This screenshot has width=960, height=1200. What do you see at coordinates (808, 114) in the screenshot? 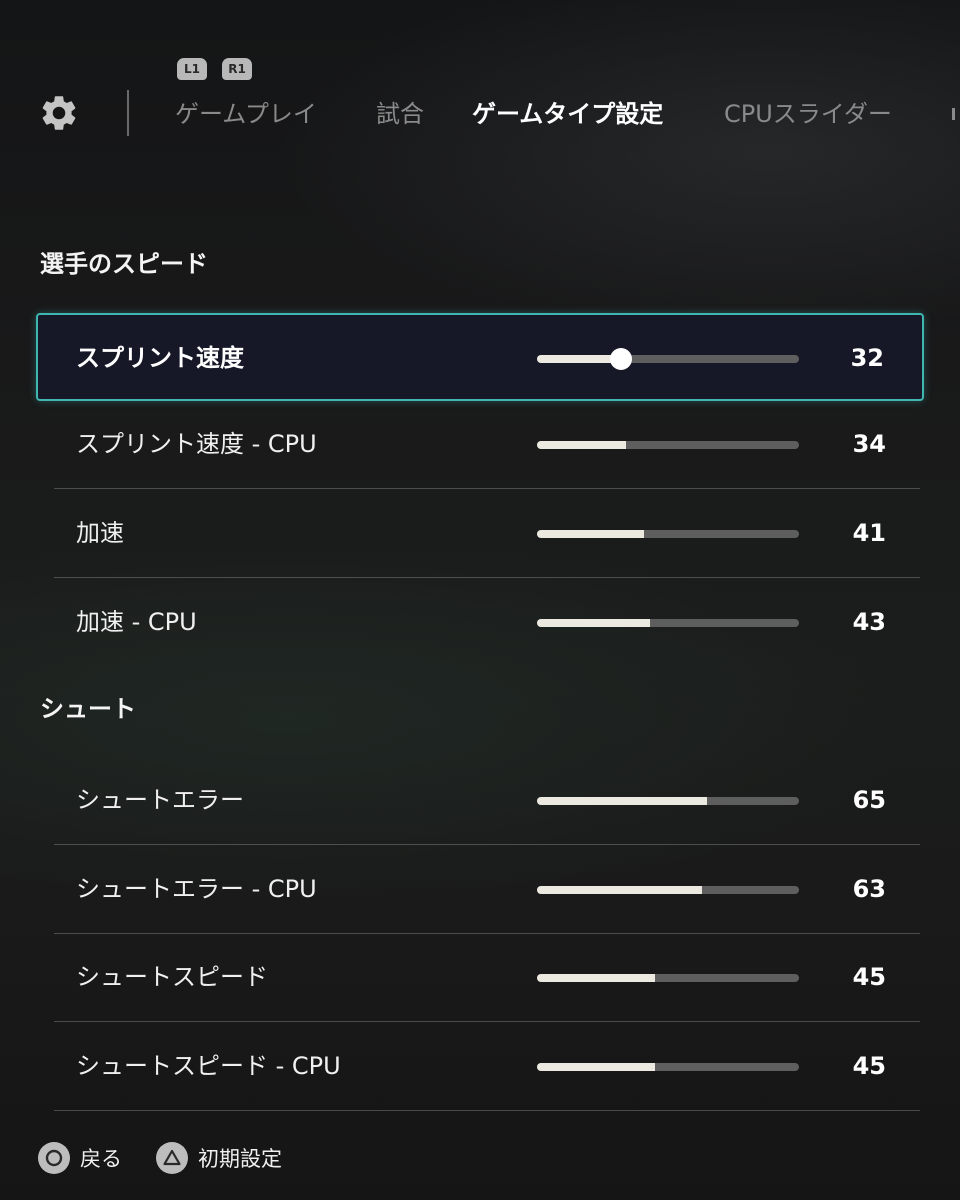
I see `tab-cpu-sliders: CPUスライダー` at bounding box center [808, 114].